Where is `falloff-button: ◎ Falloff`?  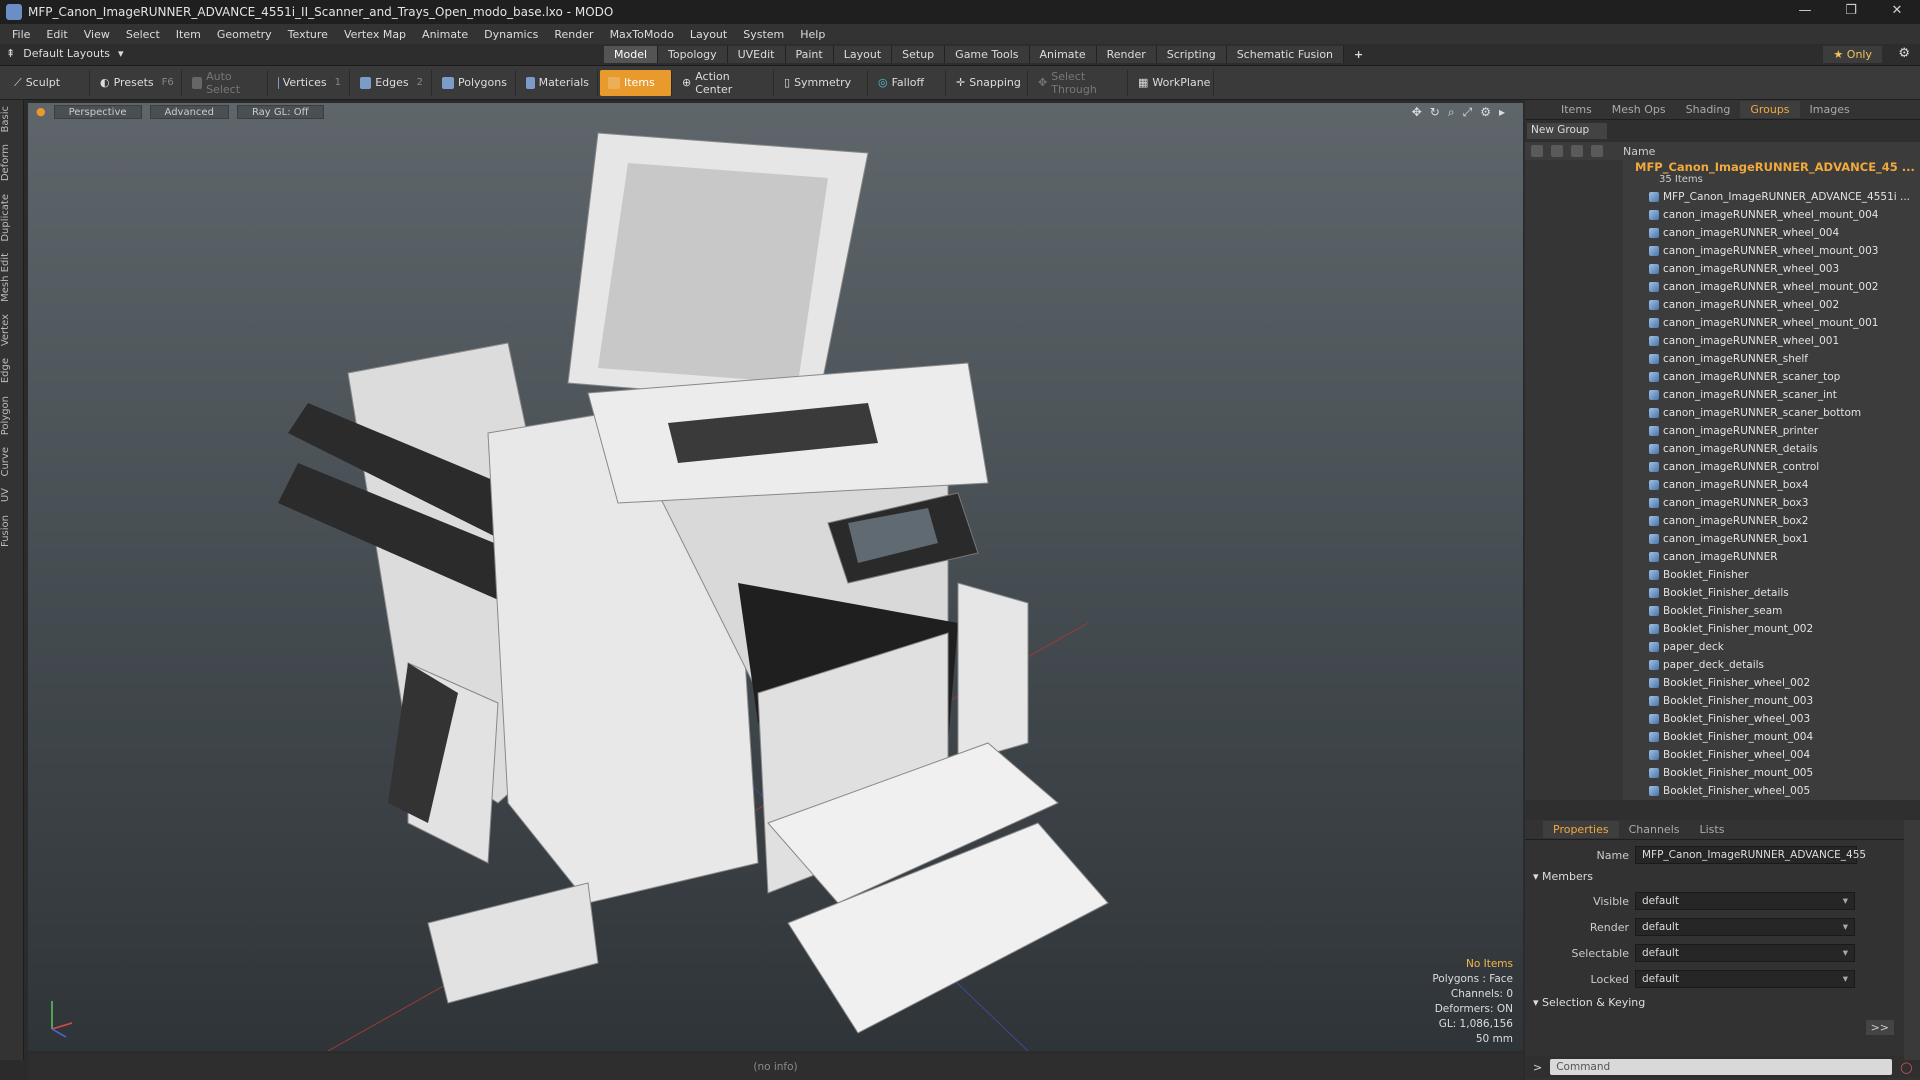 falloff-button: ◎ Falloff is located at coordinates (908, 82).